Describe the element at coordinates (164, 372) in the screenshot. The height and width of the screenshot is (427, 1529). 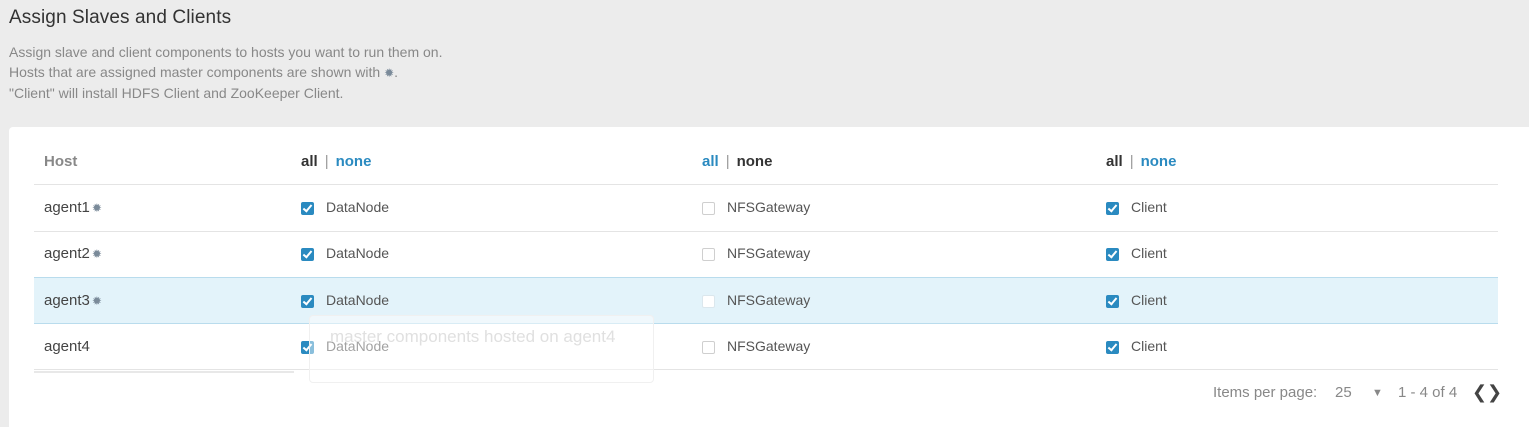
I see `host-column-bottom-border` at that location.